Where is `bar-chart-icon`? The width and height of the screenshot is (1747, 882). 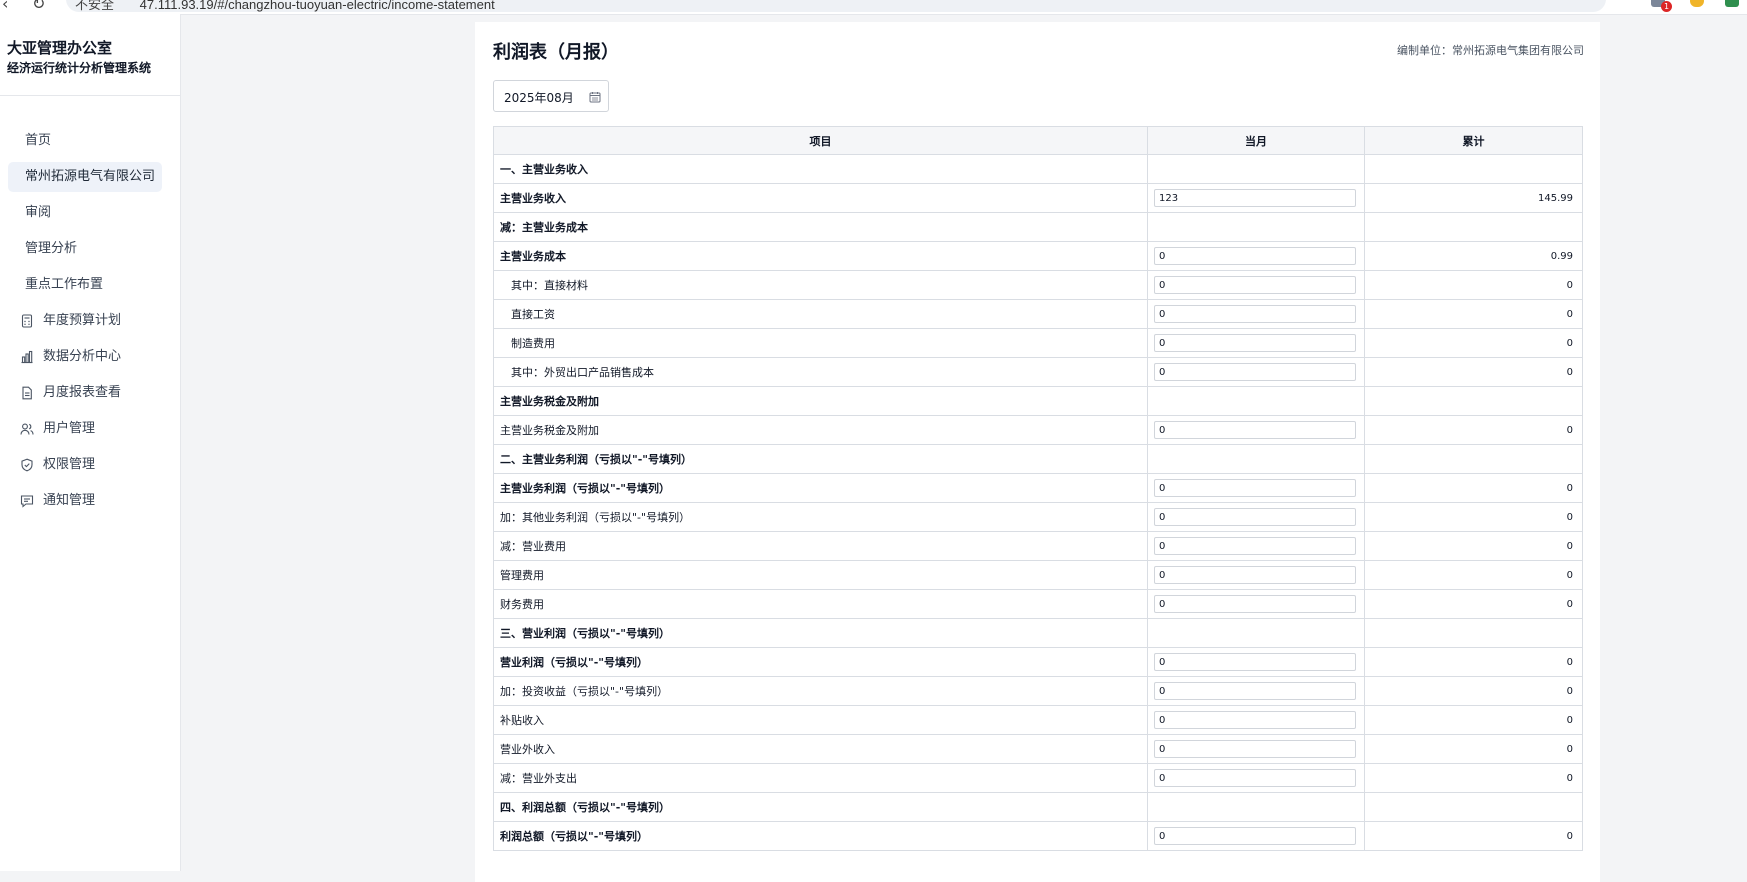 bar-chart-icon is located at coordinates (27, 357).